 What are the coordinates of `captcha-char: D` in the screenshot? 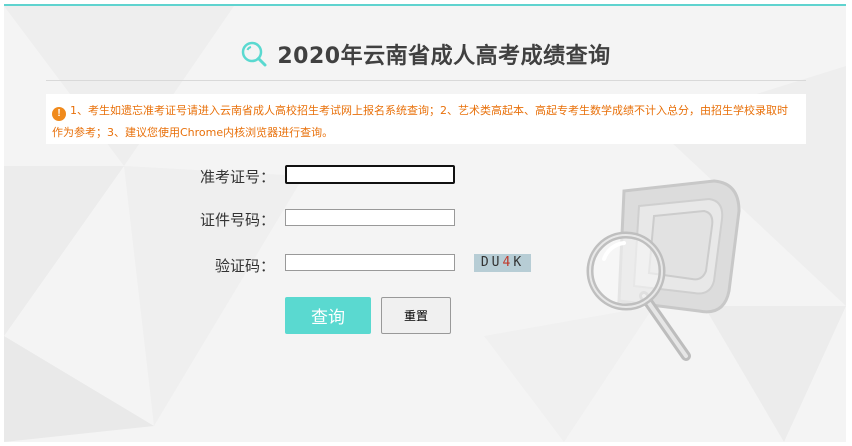 It's located at (486, 262).